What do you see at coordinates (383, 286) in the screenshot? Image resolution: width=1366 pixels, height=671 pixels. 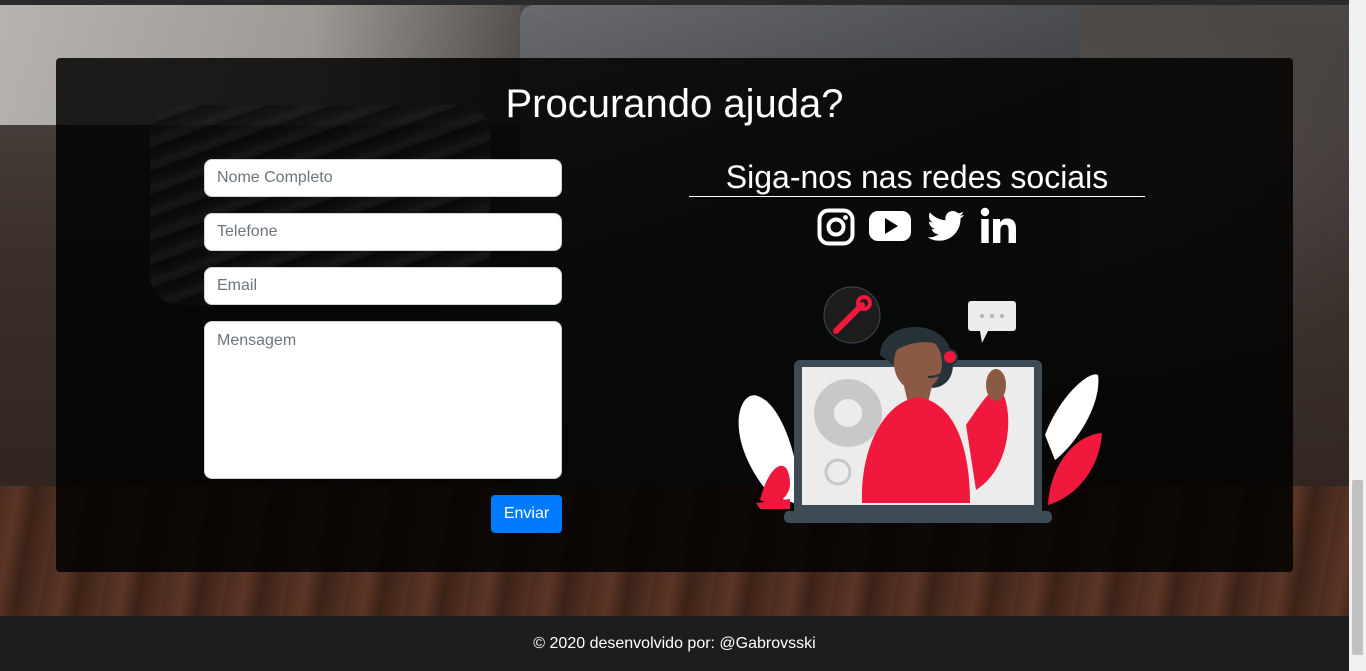 I see `email-input` at bounding box center [383, 286].